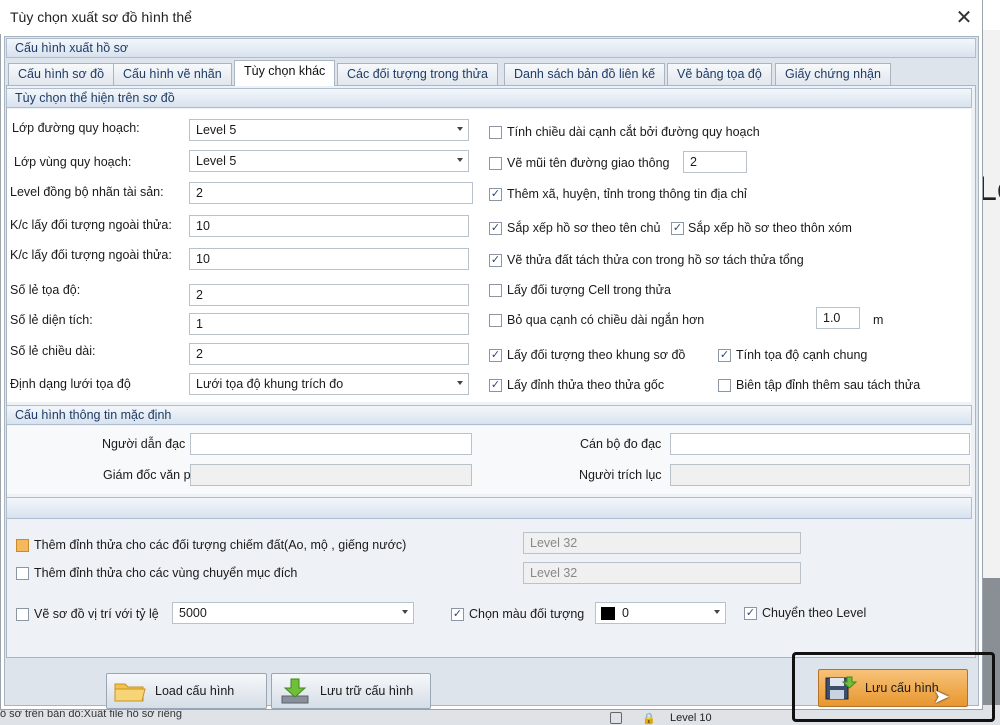 This screenshot has height=725, width=1000. What do you see at coordinates (495, 385) in the screenshot?
I see `origin-vertex-checkbox` at bounding box center [495, 385].